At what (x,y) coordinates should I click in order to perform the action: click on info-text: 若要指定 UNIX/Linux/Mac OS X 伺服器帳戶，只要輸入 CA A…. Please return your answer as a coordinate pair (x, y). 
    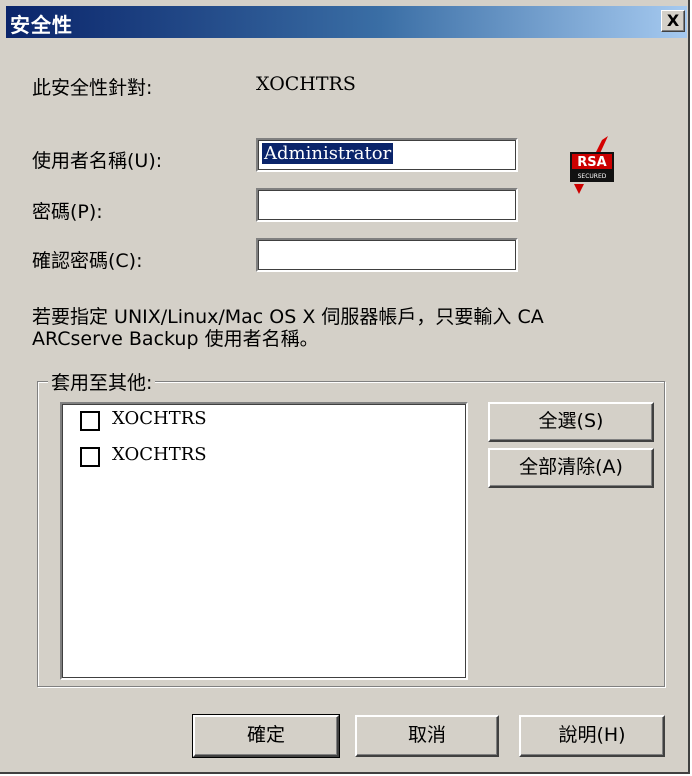
    Looking at the image, I should click on (288, 328).